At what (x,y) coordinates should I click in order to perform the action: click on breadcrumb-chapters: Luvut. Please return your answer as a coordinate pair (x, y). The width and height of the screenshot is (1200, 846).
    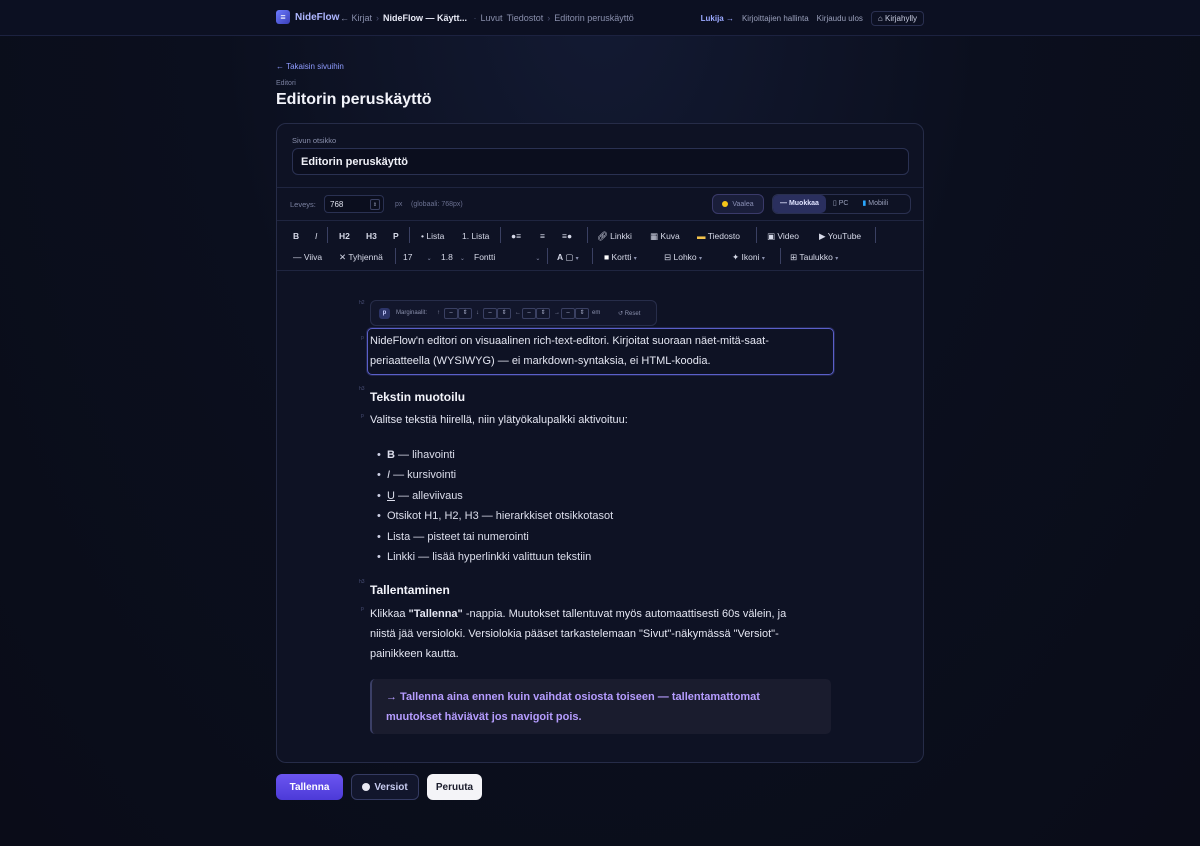
    Looking at the image, I should click on (492, 18).